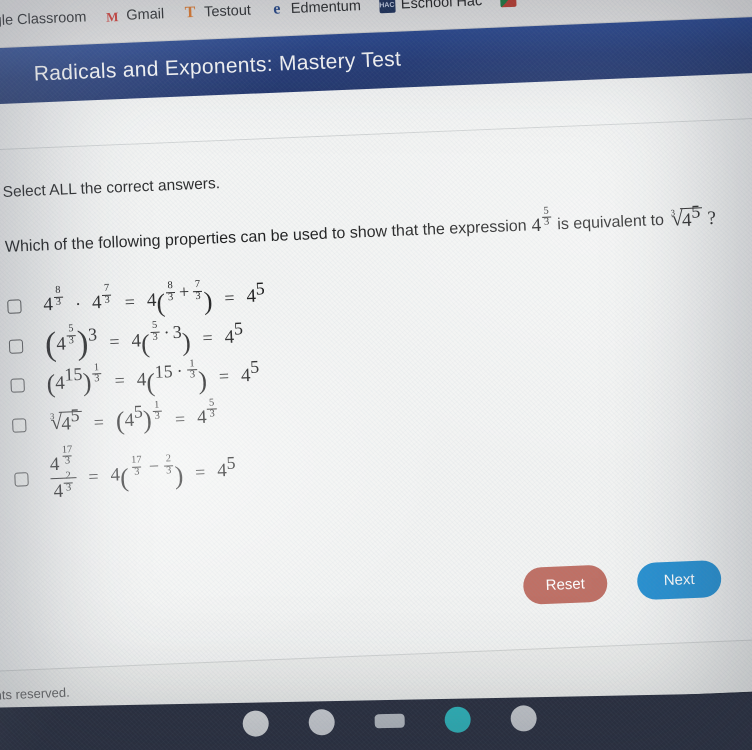 Image resolution: width=752 pixels, height=750 pixels. Describe the element at coordinates (145, 15) in the screenshot. I see `bookmark-label: Gmail` at that location.